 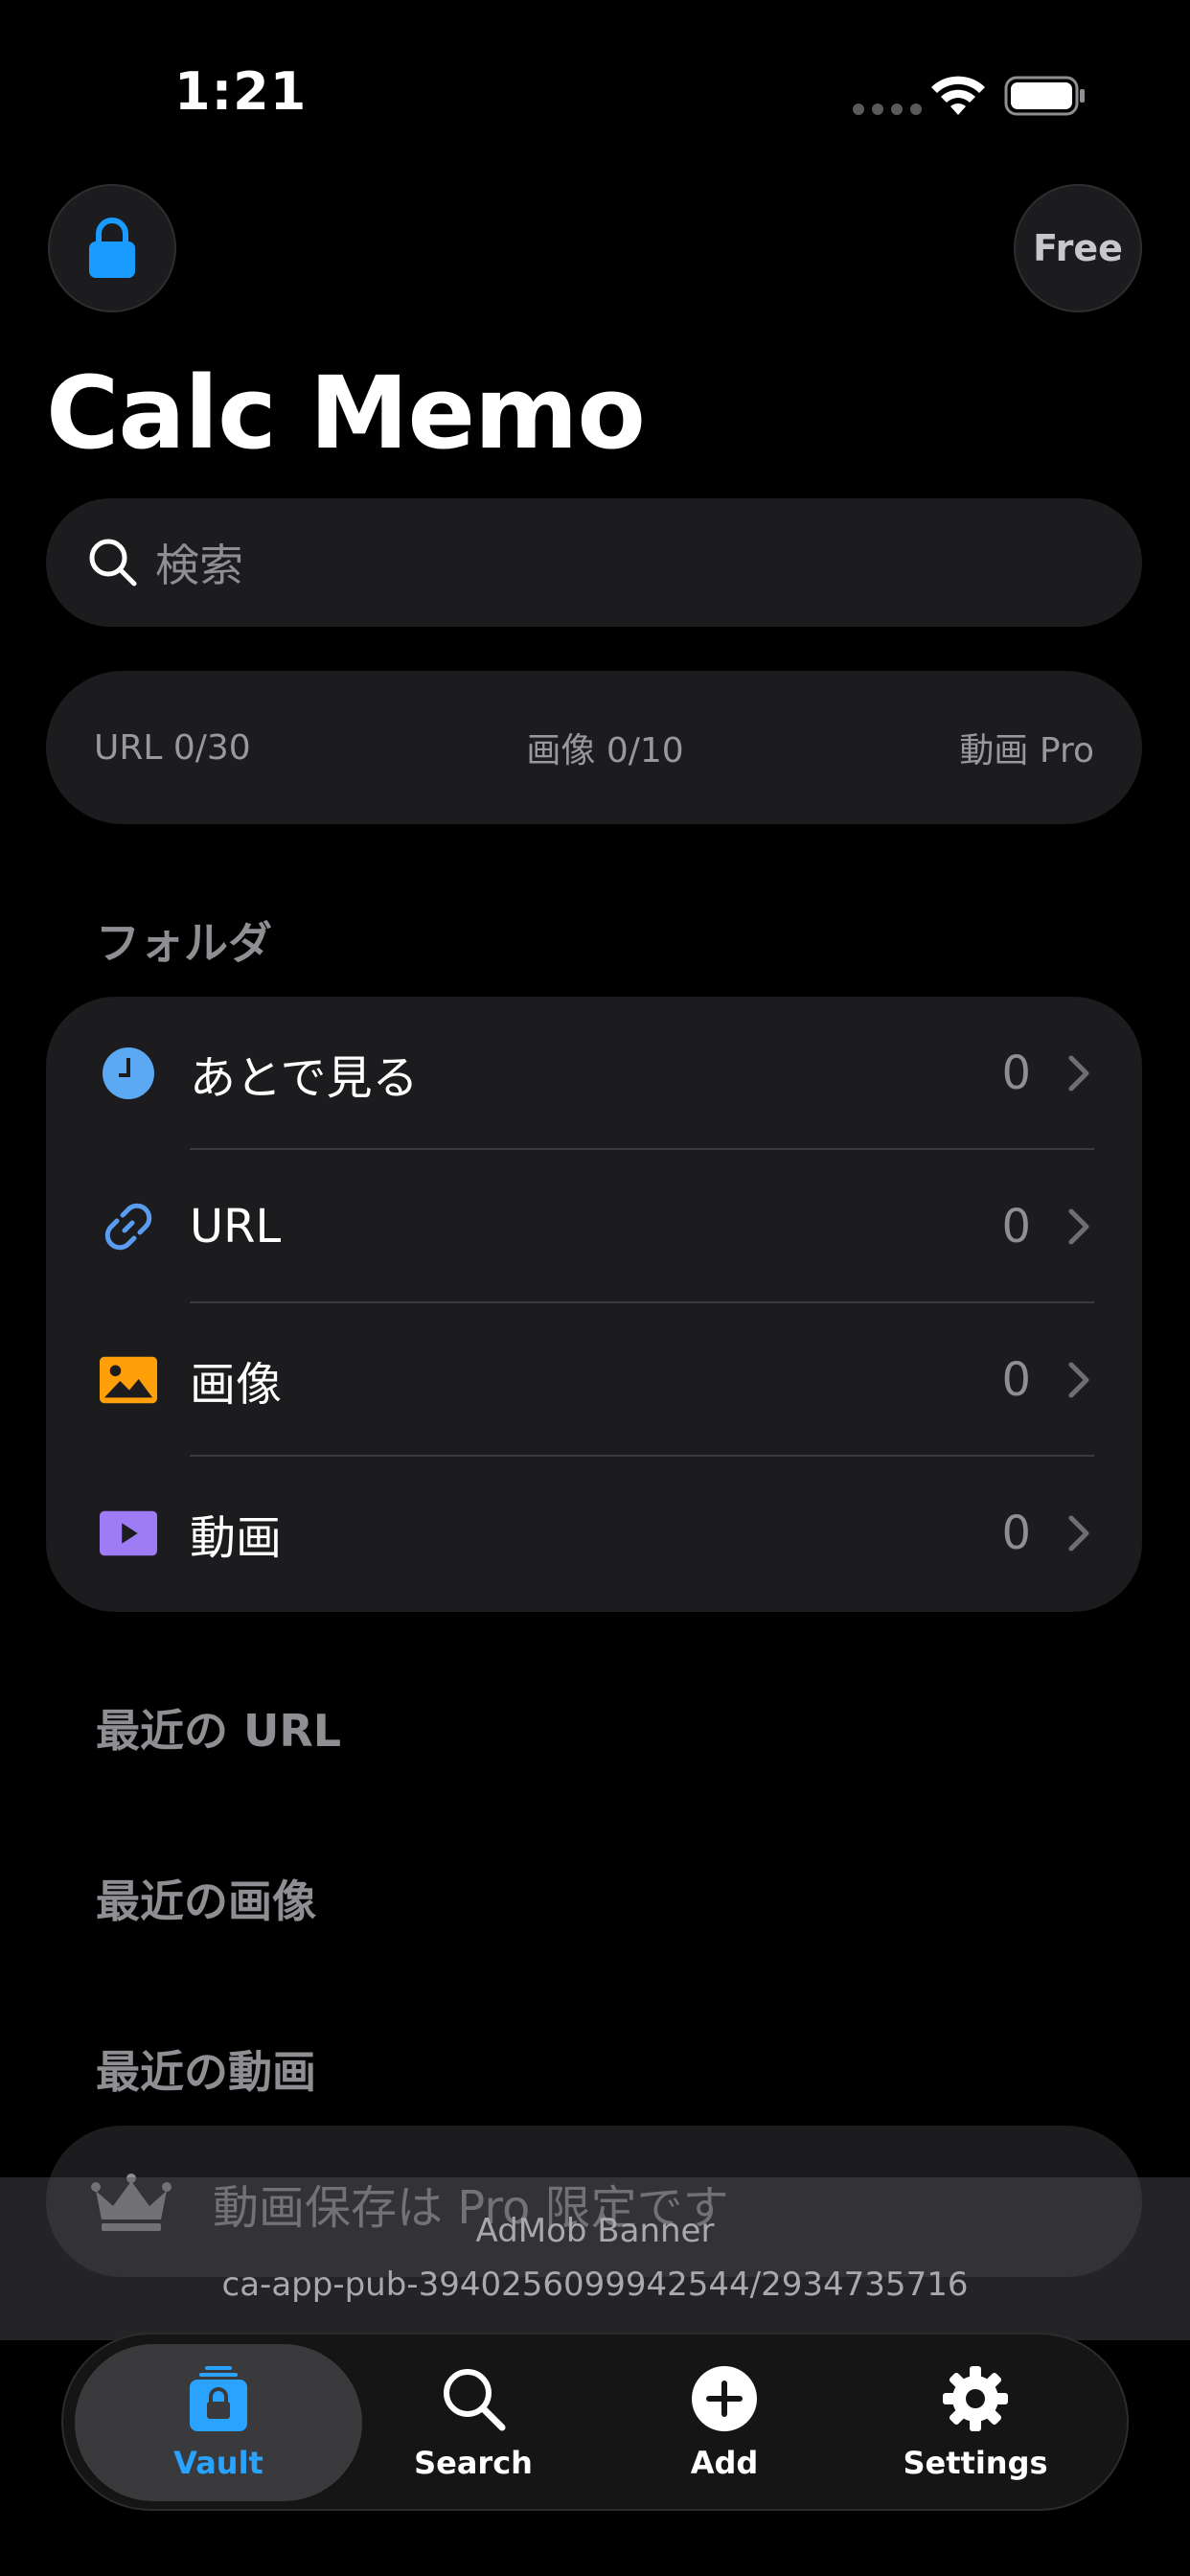 What do you see at coordinates (1078, 248) in the screenshot?
I see `free-plan-button: Free` at bounding box center [1078, 248].